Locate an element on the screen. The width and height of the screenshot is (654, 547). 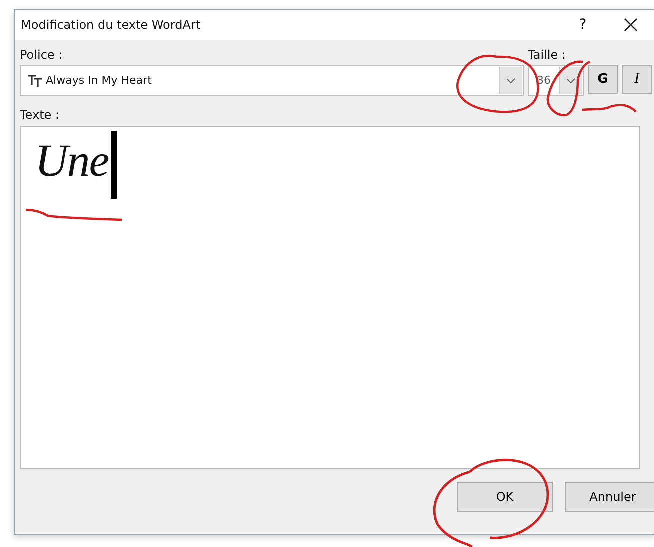
font-type-icon is located at coordinates (35, 80).